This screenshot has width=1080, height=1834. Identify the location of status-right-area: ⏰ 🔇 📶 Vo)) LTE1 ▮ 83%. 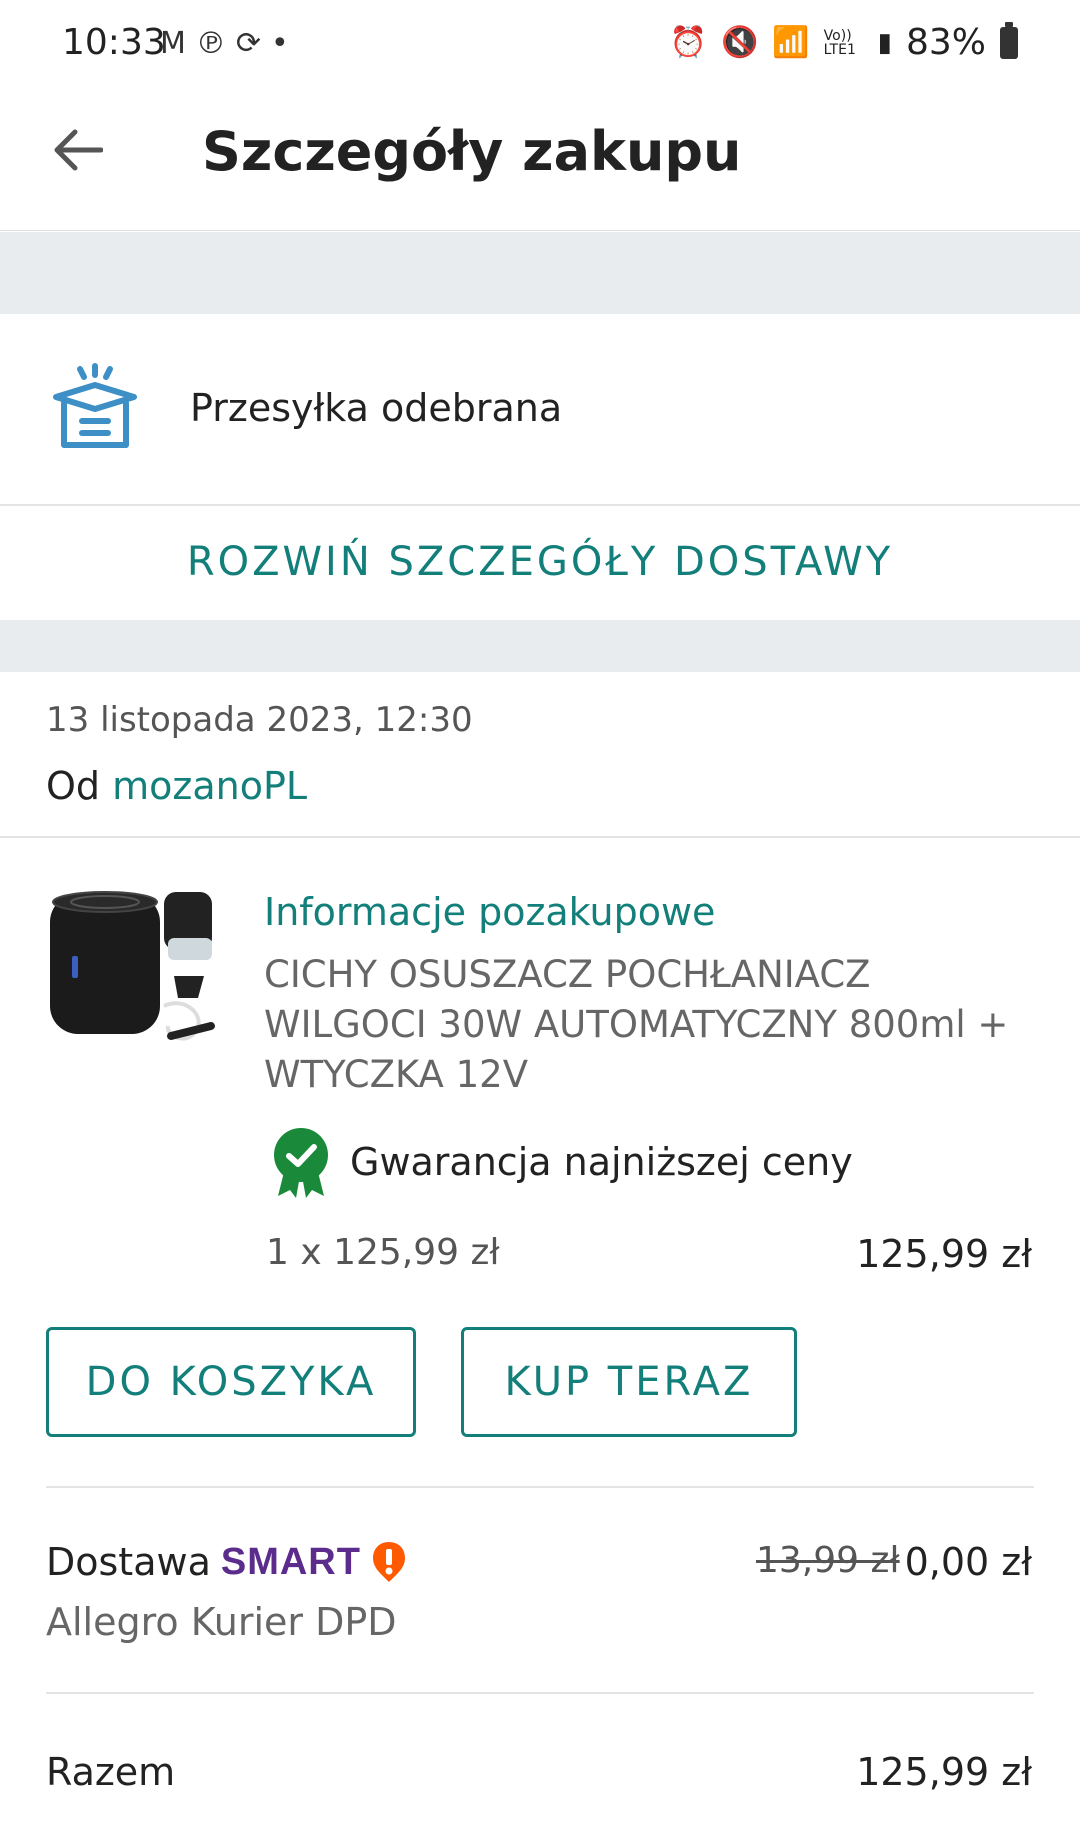
(843, 42).